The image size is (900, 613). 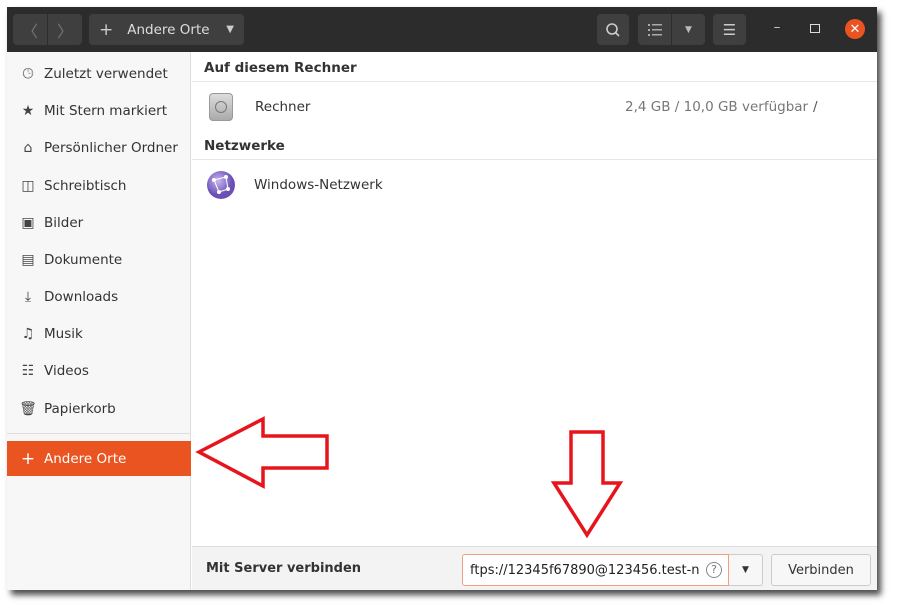 I want to click on down-arrow-annotation, so click(x=587, y=484).